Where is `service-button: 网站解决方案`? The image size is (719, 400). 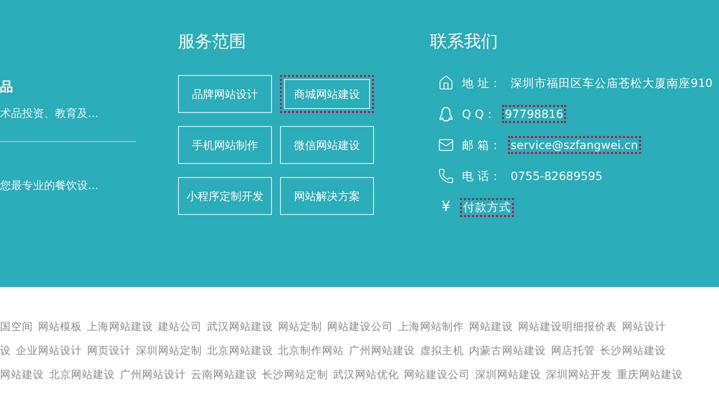 service-button: 网站解决方案 is located at coordinates (327, 196).